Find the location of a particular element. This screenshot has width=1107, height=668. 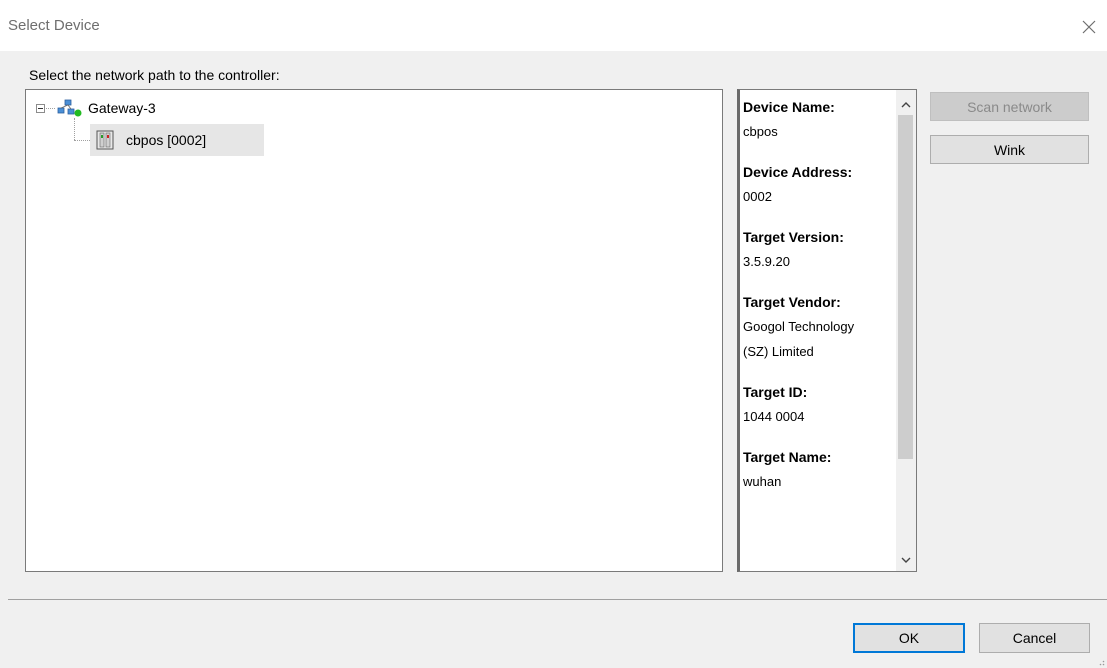

device-info-field: Target ID: 1044 0004 is located at coordinates (819, 404).